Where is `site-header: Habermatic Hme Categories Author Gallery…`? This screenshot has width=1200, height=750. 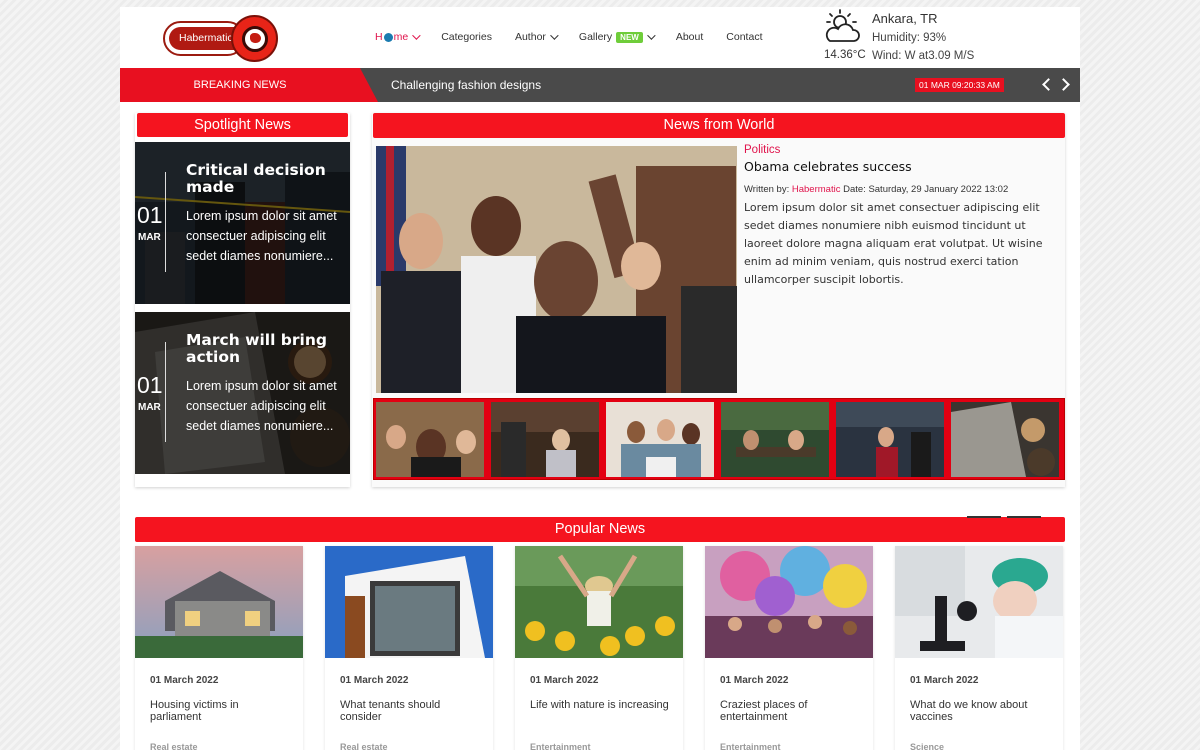 site-header: Habermatic Hme Categories Author Gallery… is located at coordinates (600, 37).